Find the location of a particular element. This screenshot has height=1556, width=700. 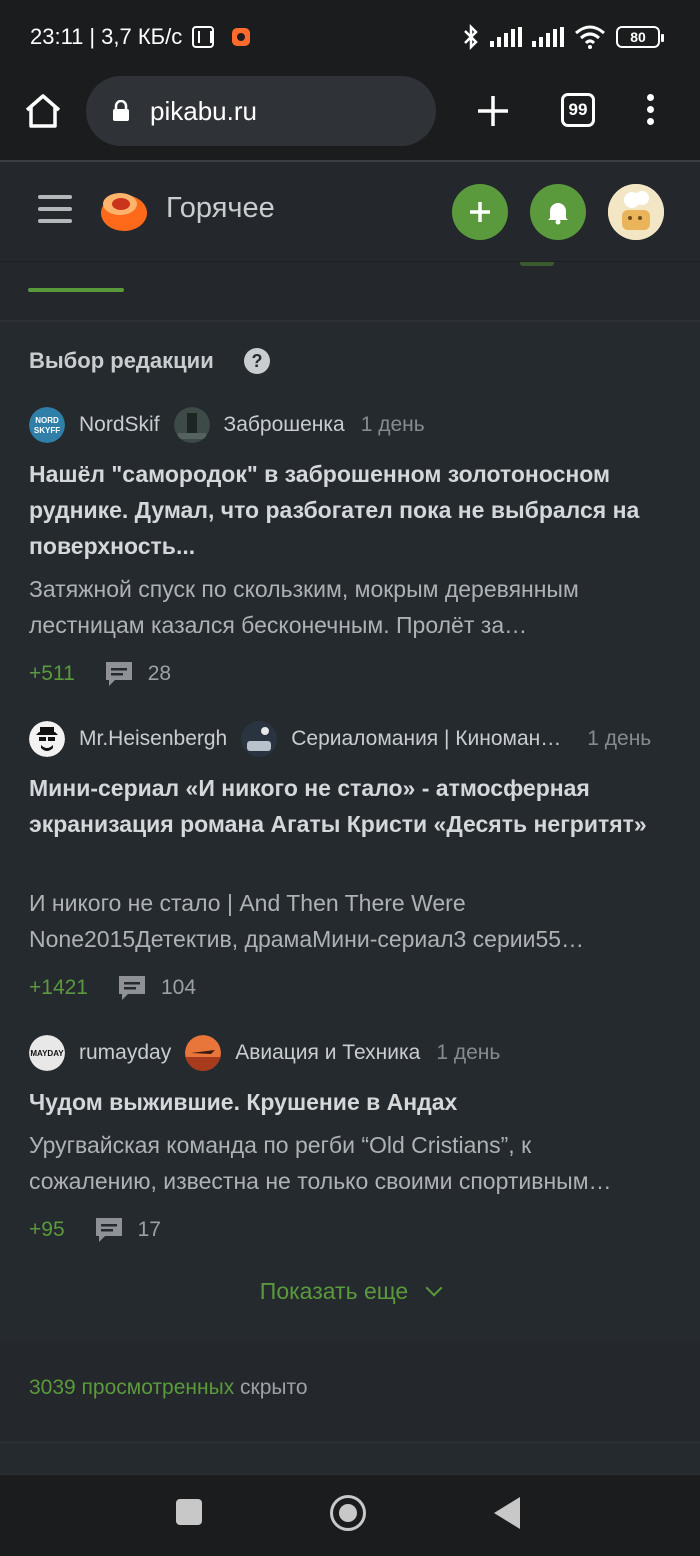

editors-choice-title: Выбор редакции is located at coordinates (121, 360).